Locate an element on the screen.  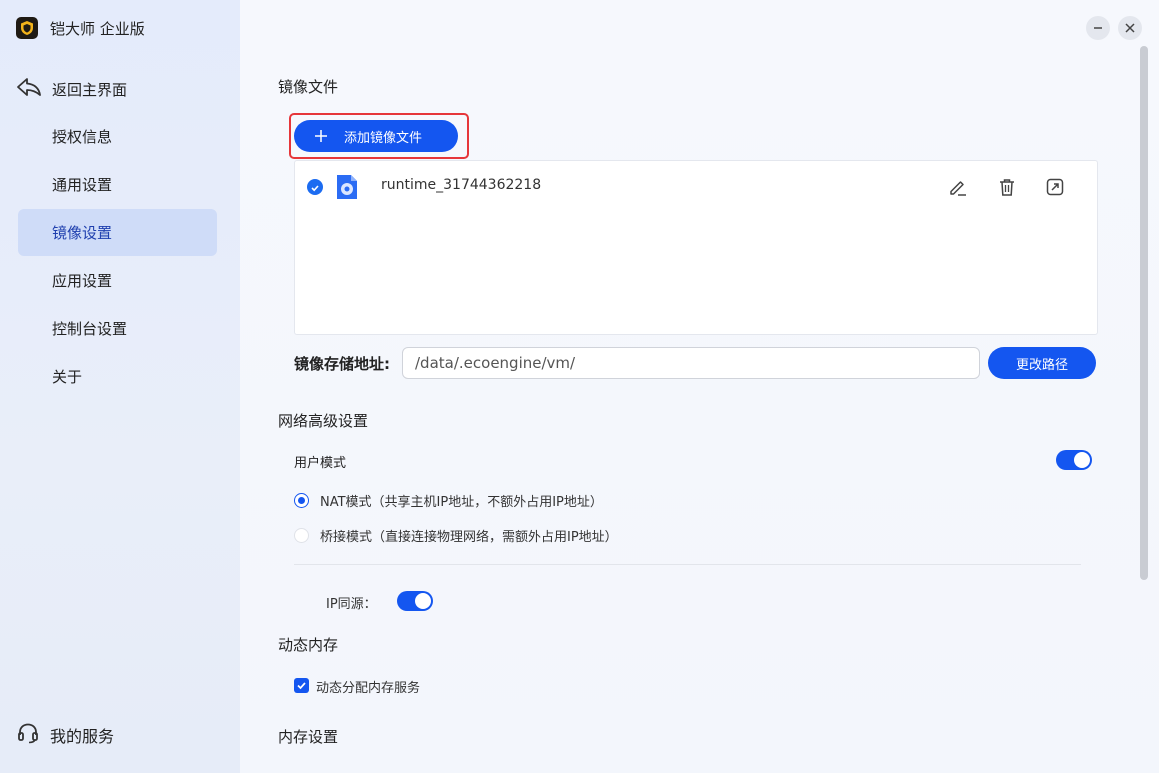
edit-icon is located at coordinates (958, 187).